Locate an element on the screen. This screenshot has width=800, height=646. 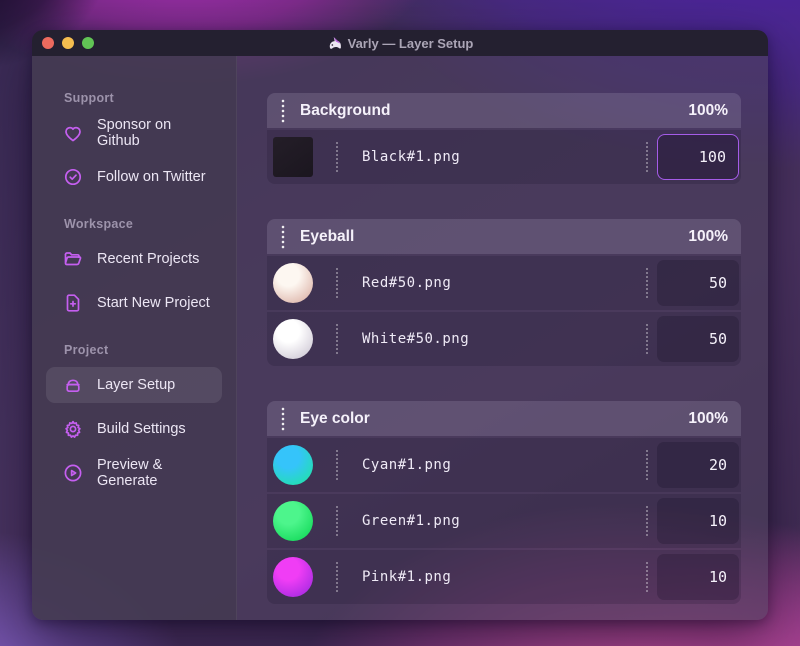
sidebar-item-preview-generate: Preview & Generate is located at coordinates (134, 473).